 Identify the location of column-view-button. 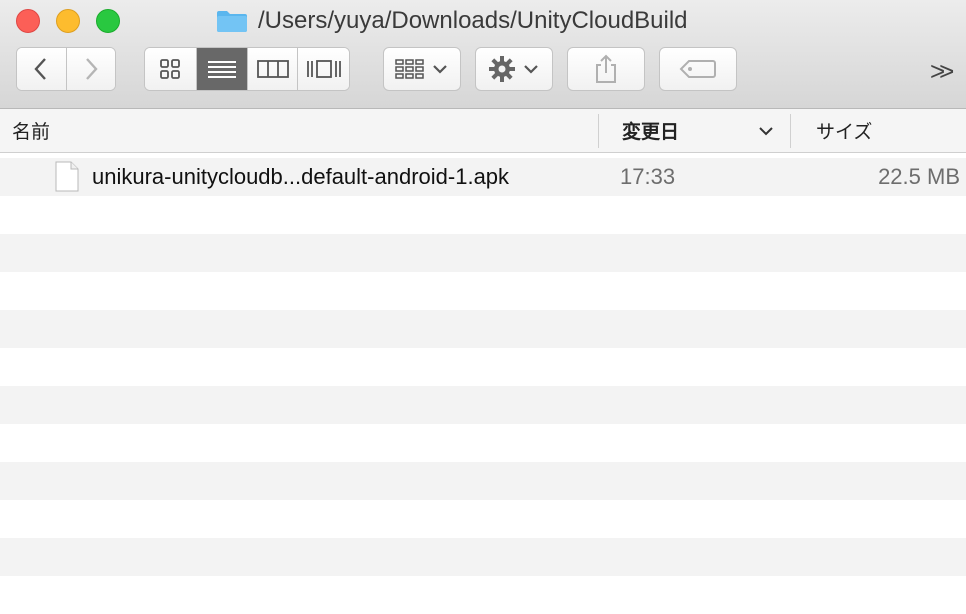
(273, 69).